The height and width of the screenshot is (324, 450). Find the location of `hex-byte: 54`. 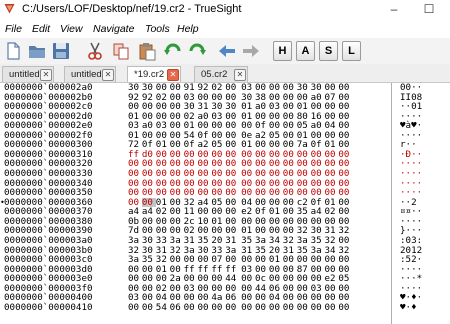

hex-byte: 54 is located at coordinates (163, 308).